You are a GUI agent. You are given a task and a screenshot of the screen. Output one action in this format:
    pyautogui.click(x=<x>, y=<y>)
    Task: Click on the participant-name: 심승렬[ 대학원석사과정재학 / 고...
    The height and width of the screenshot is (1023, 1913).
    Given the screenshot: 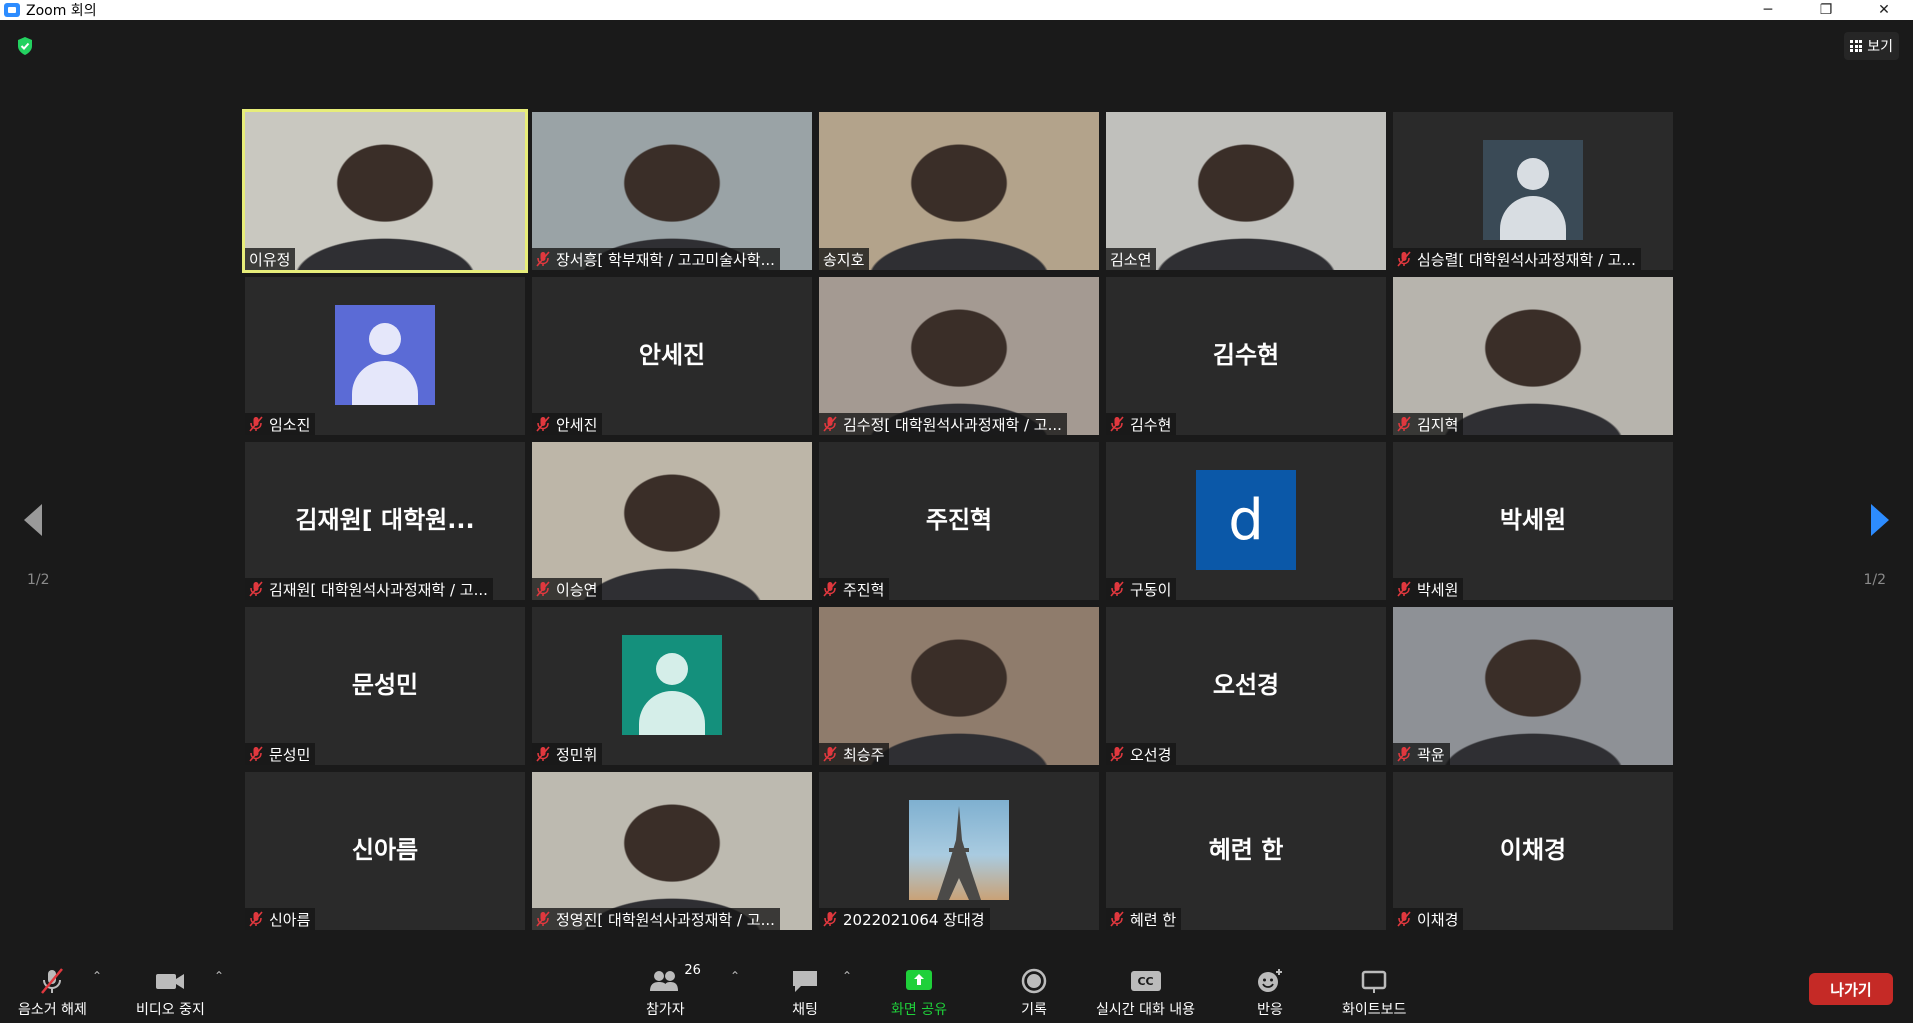 What is the action you would take?
    pyautogui.click(x=1526, y=259)
    